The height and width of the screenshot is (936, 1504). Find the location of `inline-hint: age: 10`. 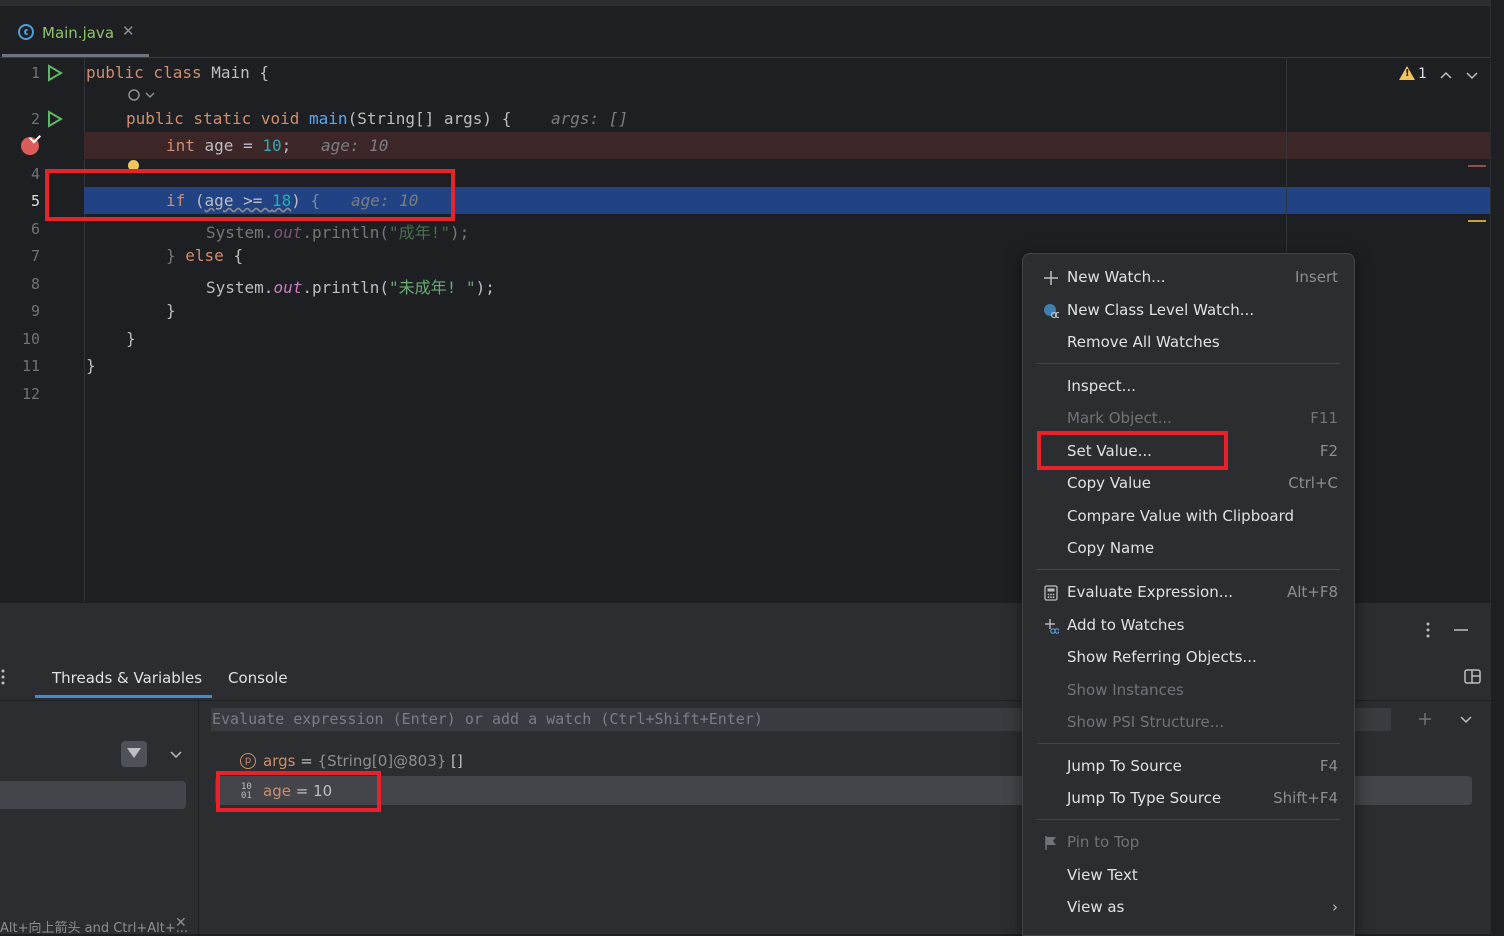

inline-hint: age: 10 is located at coordinates (355, 145).